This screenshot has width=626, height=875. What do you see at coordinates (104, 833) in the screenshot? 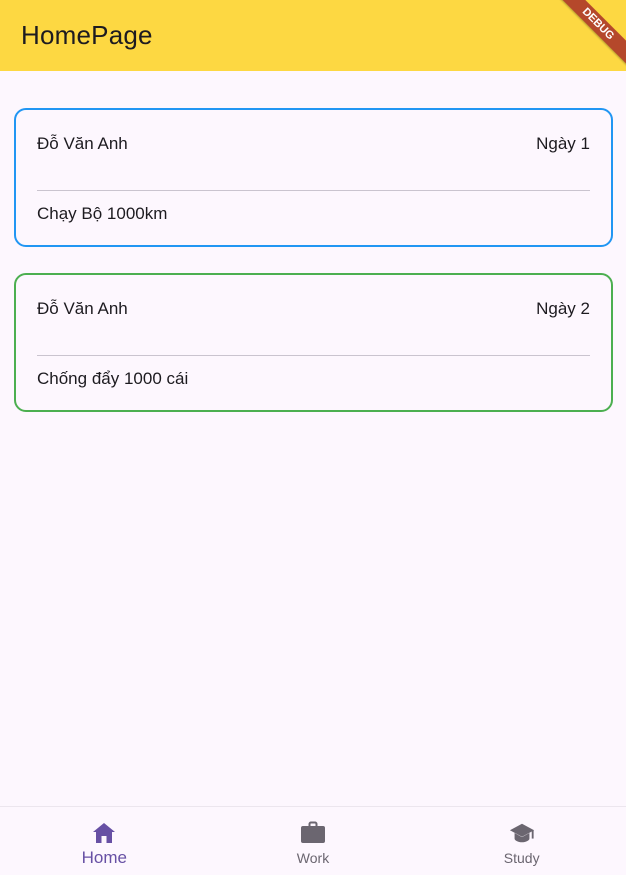
I see `home-icon` at bounding box center [104, 833].